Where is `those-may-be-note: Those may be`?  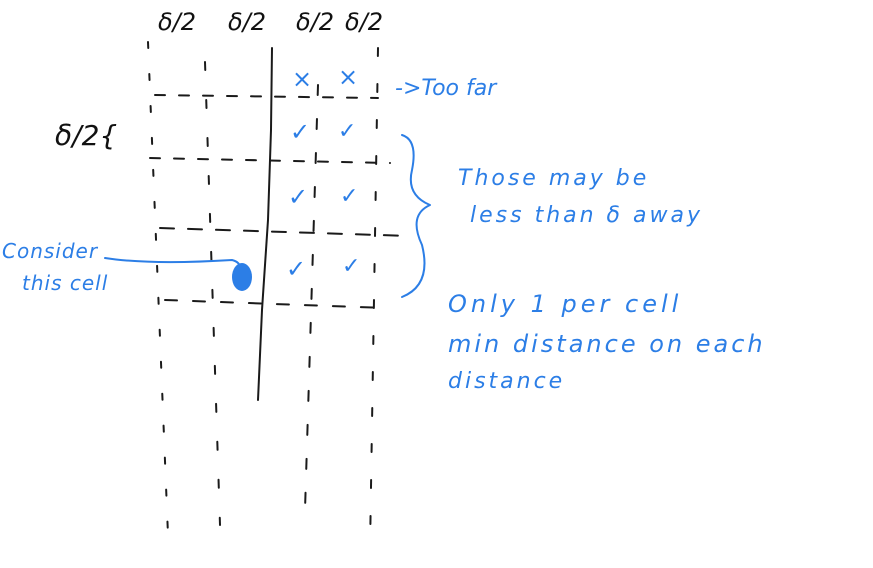 those-may-be-note: Those may be is located at coordinates (553, 178).